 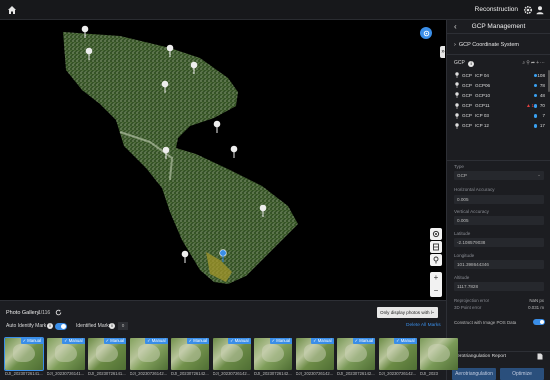 What do you see at coordinates (482, 116) in the screenshot?
I see `gcp-name: ICP 03` at bounding box center [482, 116].